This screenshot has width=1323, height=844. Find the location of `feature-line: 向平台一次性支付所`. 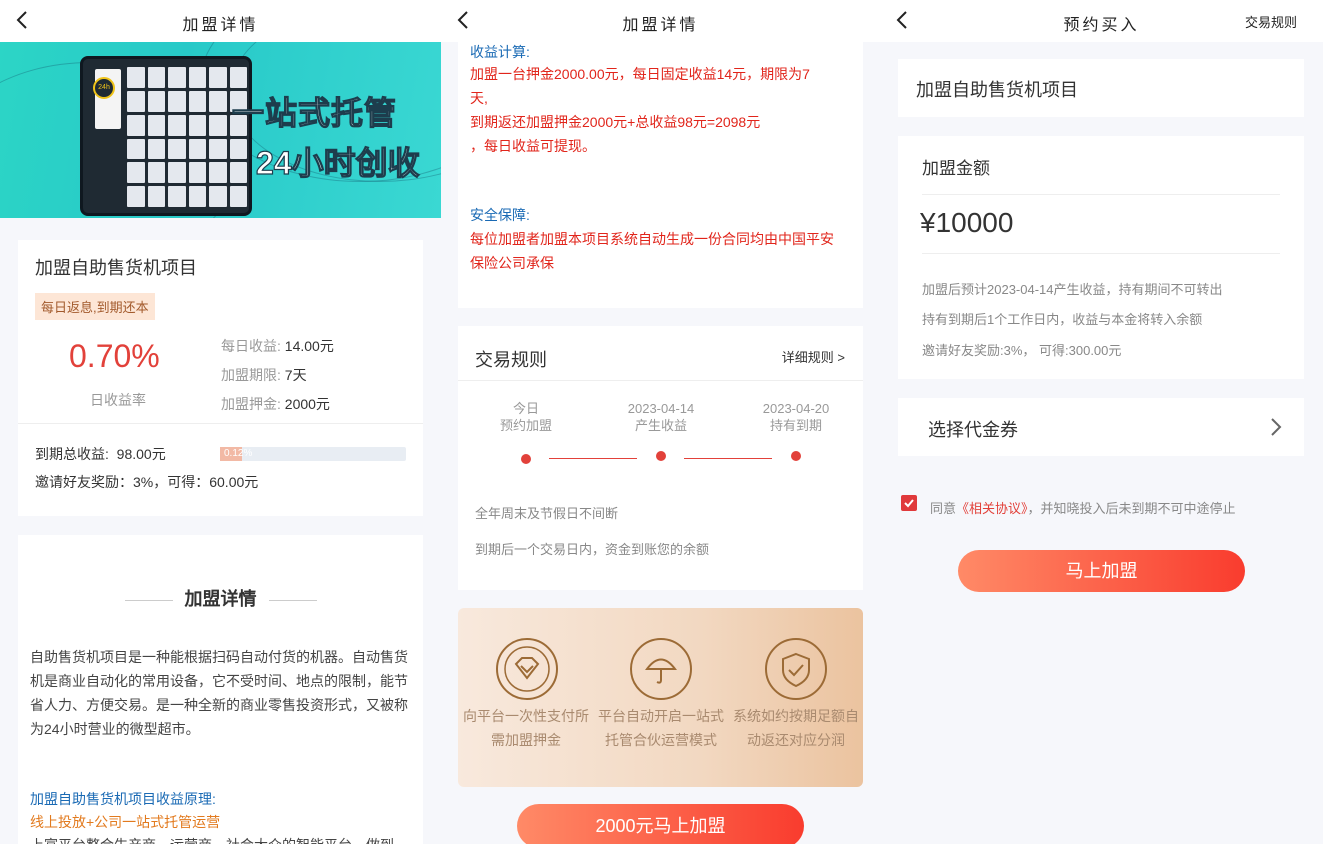

feature-line: 向平台一次性支付所 is located at coordinates (526, 716).